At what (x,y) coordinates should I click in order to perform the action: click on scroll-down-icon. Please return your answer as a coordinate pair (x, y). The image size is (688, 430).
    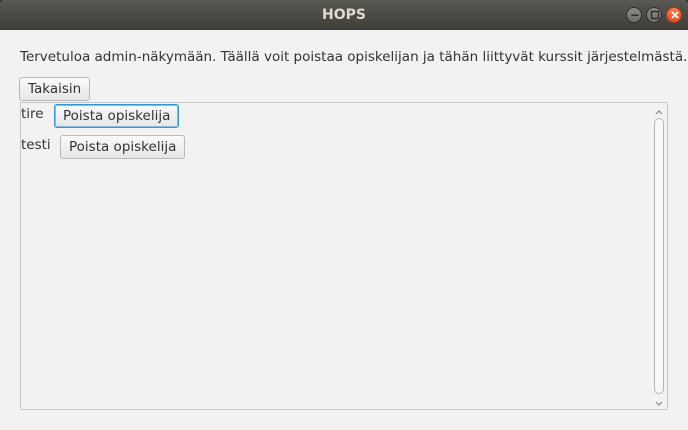
    Looking at the image, I should click on (659, 402).